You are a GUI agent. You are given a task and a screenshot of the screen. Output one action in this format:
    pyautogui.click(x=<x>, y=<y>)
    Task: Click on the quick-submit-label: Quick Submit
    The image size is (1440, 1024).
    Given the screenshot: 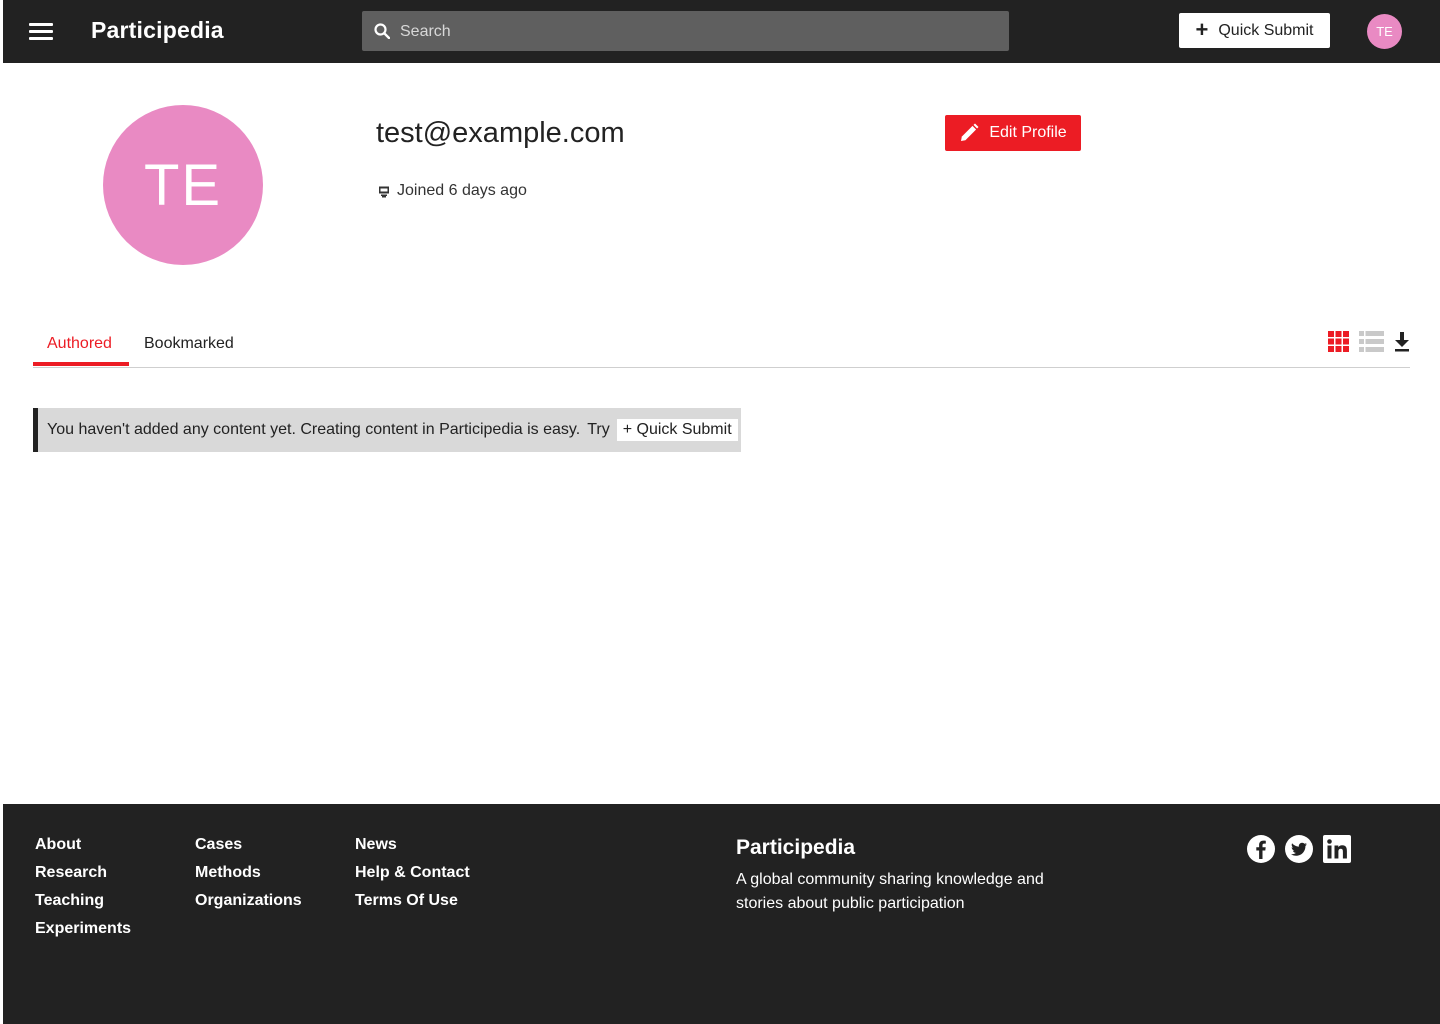 What is the action you would take?
    pyautogui.click(x=1266, y=30)
    